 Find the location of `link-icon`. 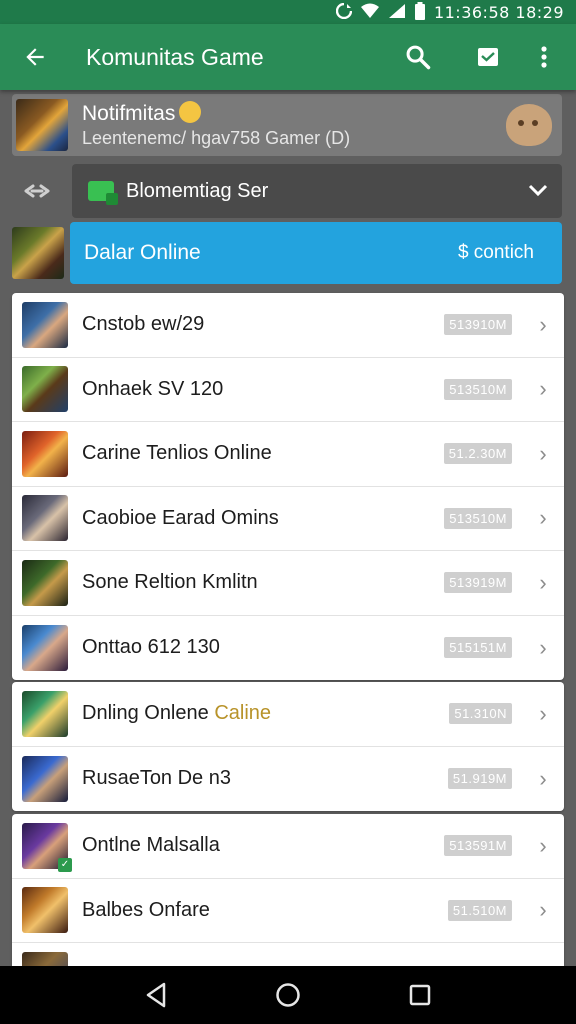

link-icon is located at coordinates (37, 191).